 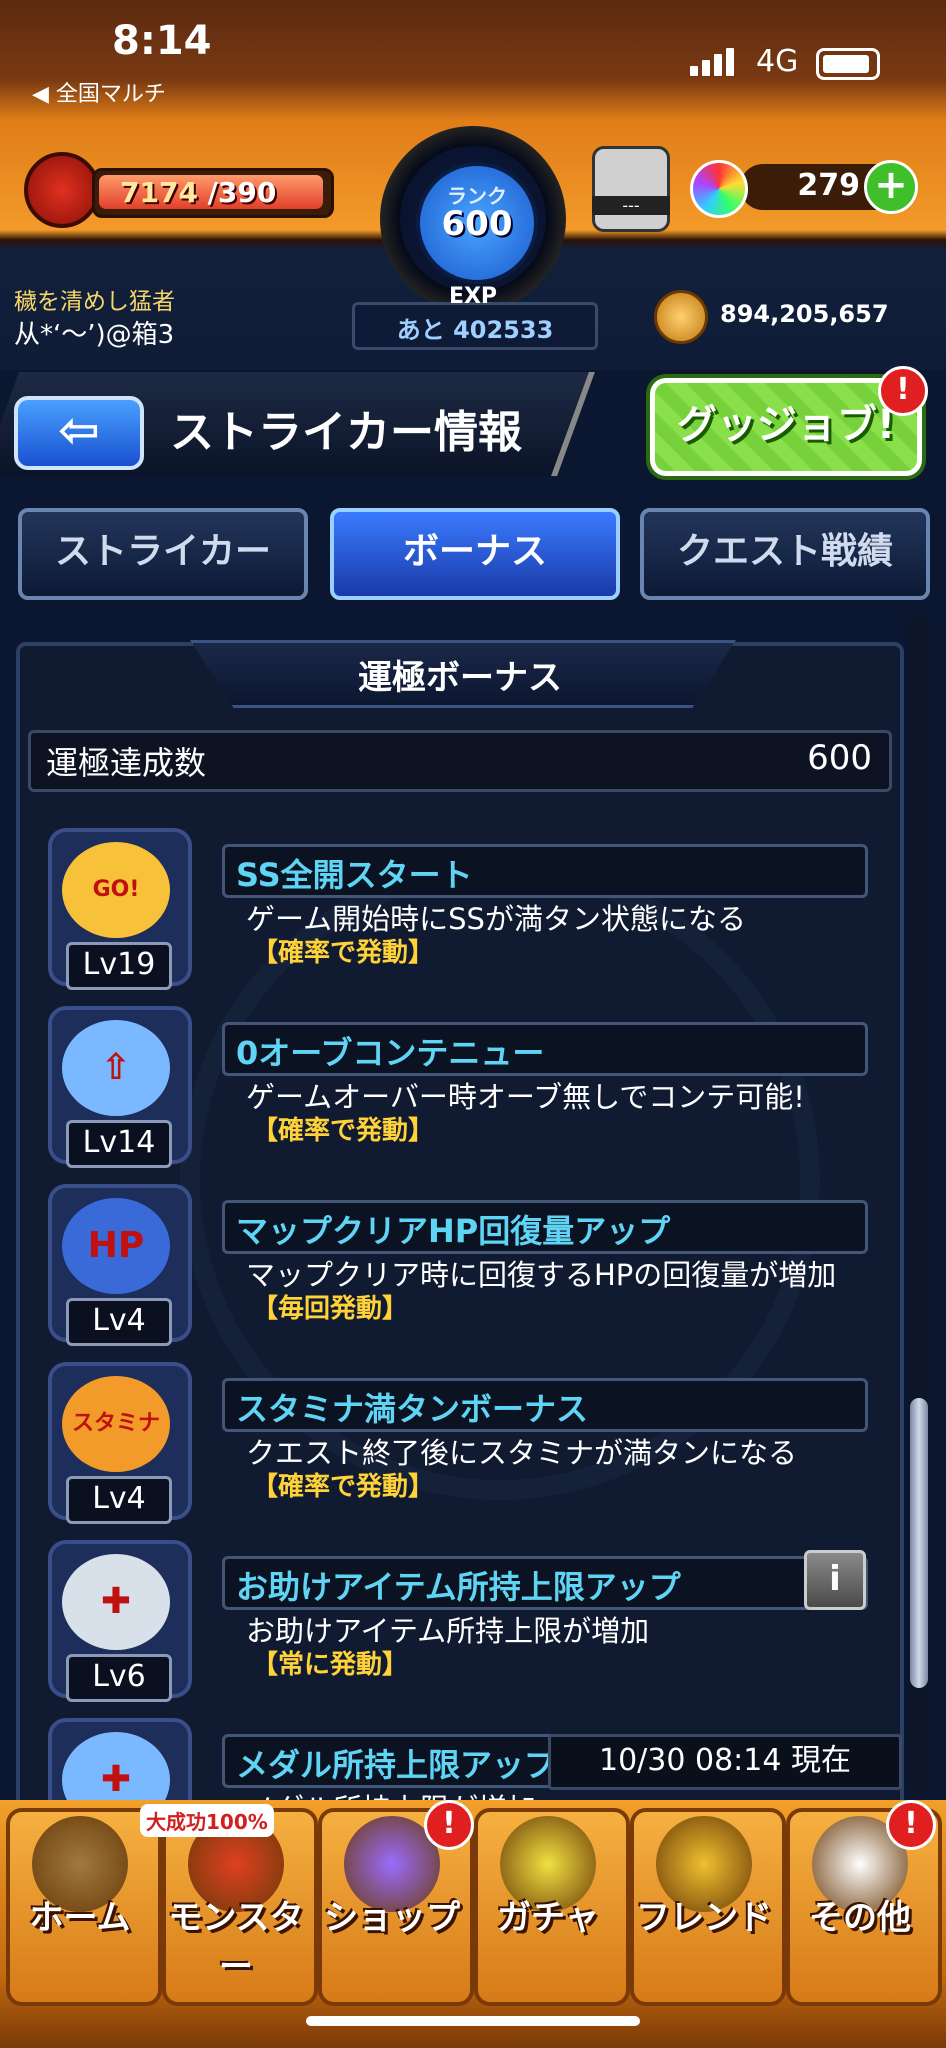 What do you see at coordinates (116, 1602) in the screenshot?
I see `item-plus-icon: ✚` at bounding box center [116, 1602].